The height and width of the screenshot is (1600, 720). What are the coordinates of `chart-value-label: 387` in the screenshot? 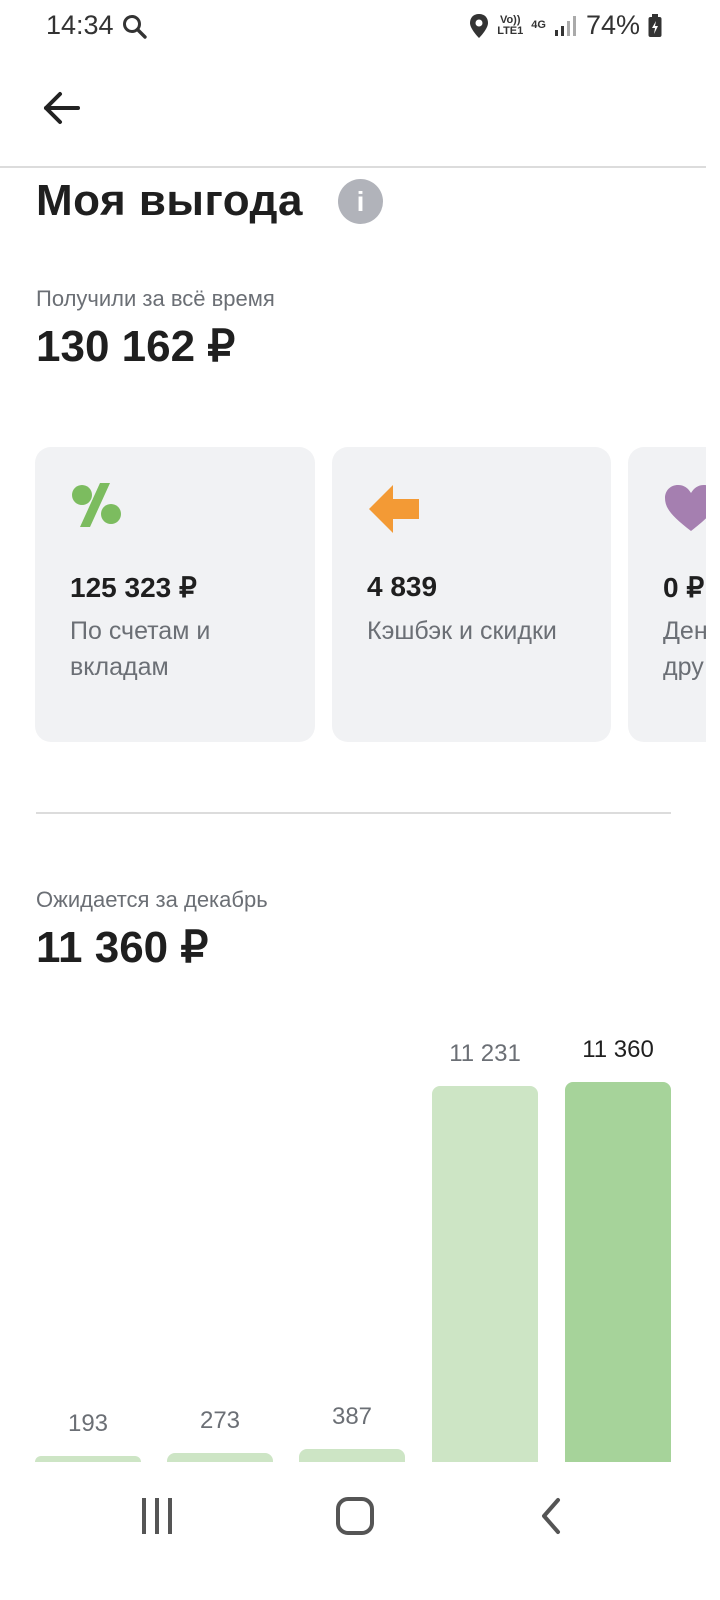 It's located at (352, 1416).